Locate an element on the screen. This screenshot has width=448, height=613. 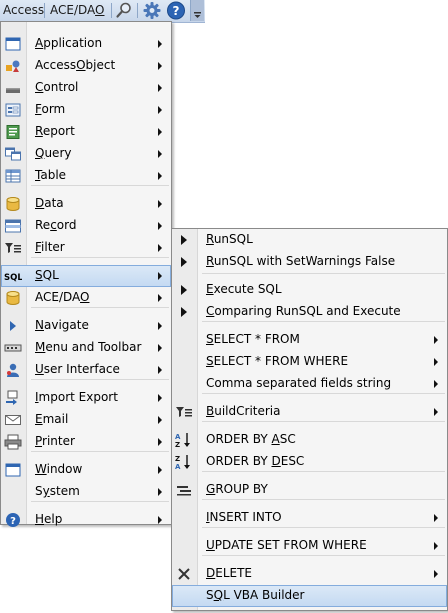
label-u: O is located at coordinates (81, 65).